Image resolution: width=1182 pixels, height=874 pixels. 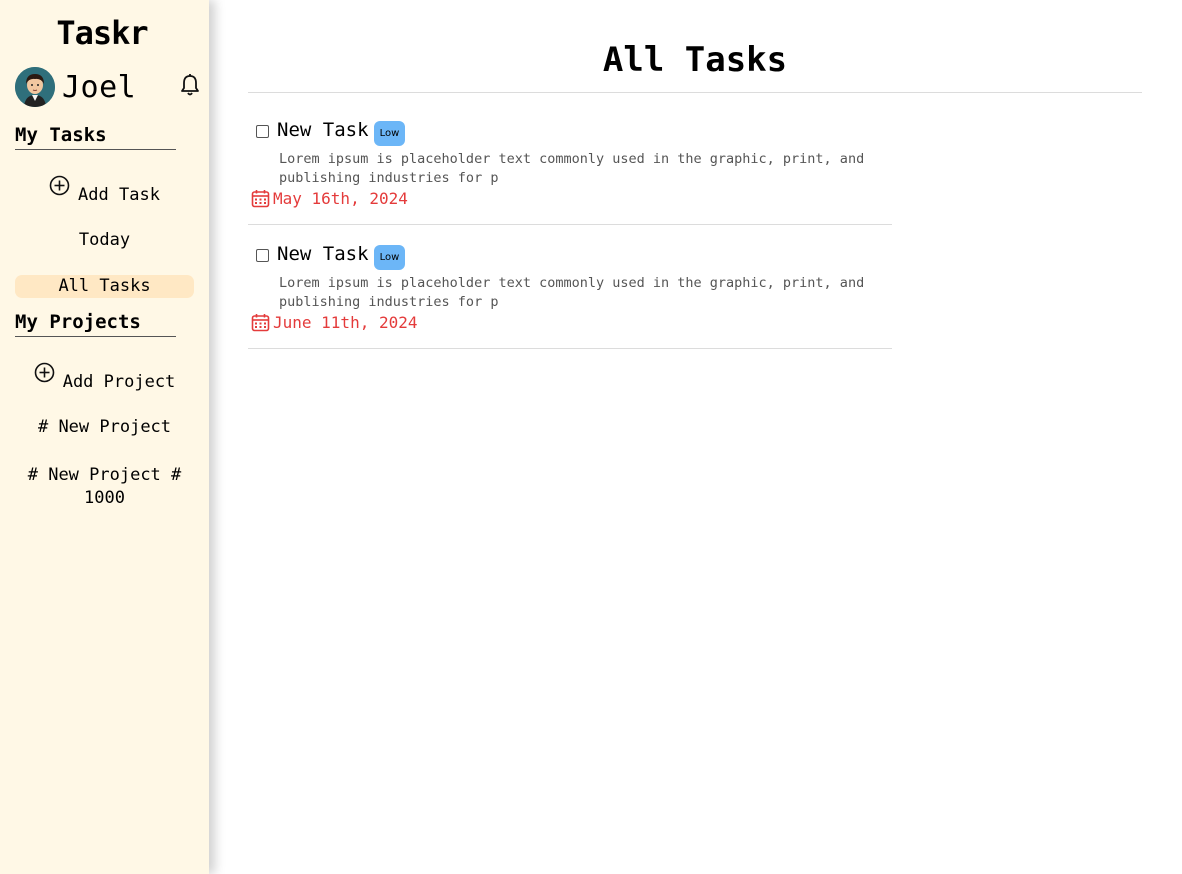 What do you see at coordinates (95, 137) in the screenshot?
I see `my-tasks-heading: My Tasks` at bounding box center [95, 137].